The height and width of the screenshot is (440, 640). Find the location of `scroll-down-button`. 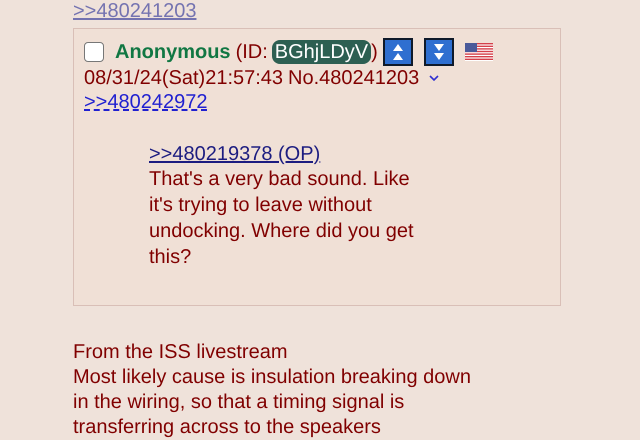

scroll-down-button is located at coordinates (439, 52).